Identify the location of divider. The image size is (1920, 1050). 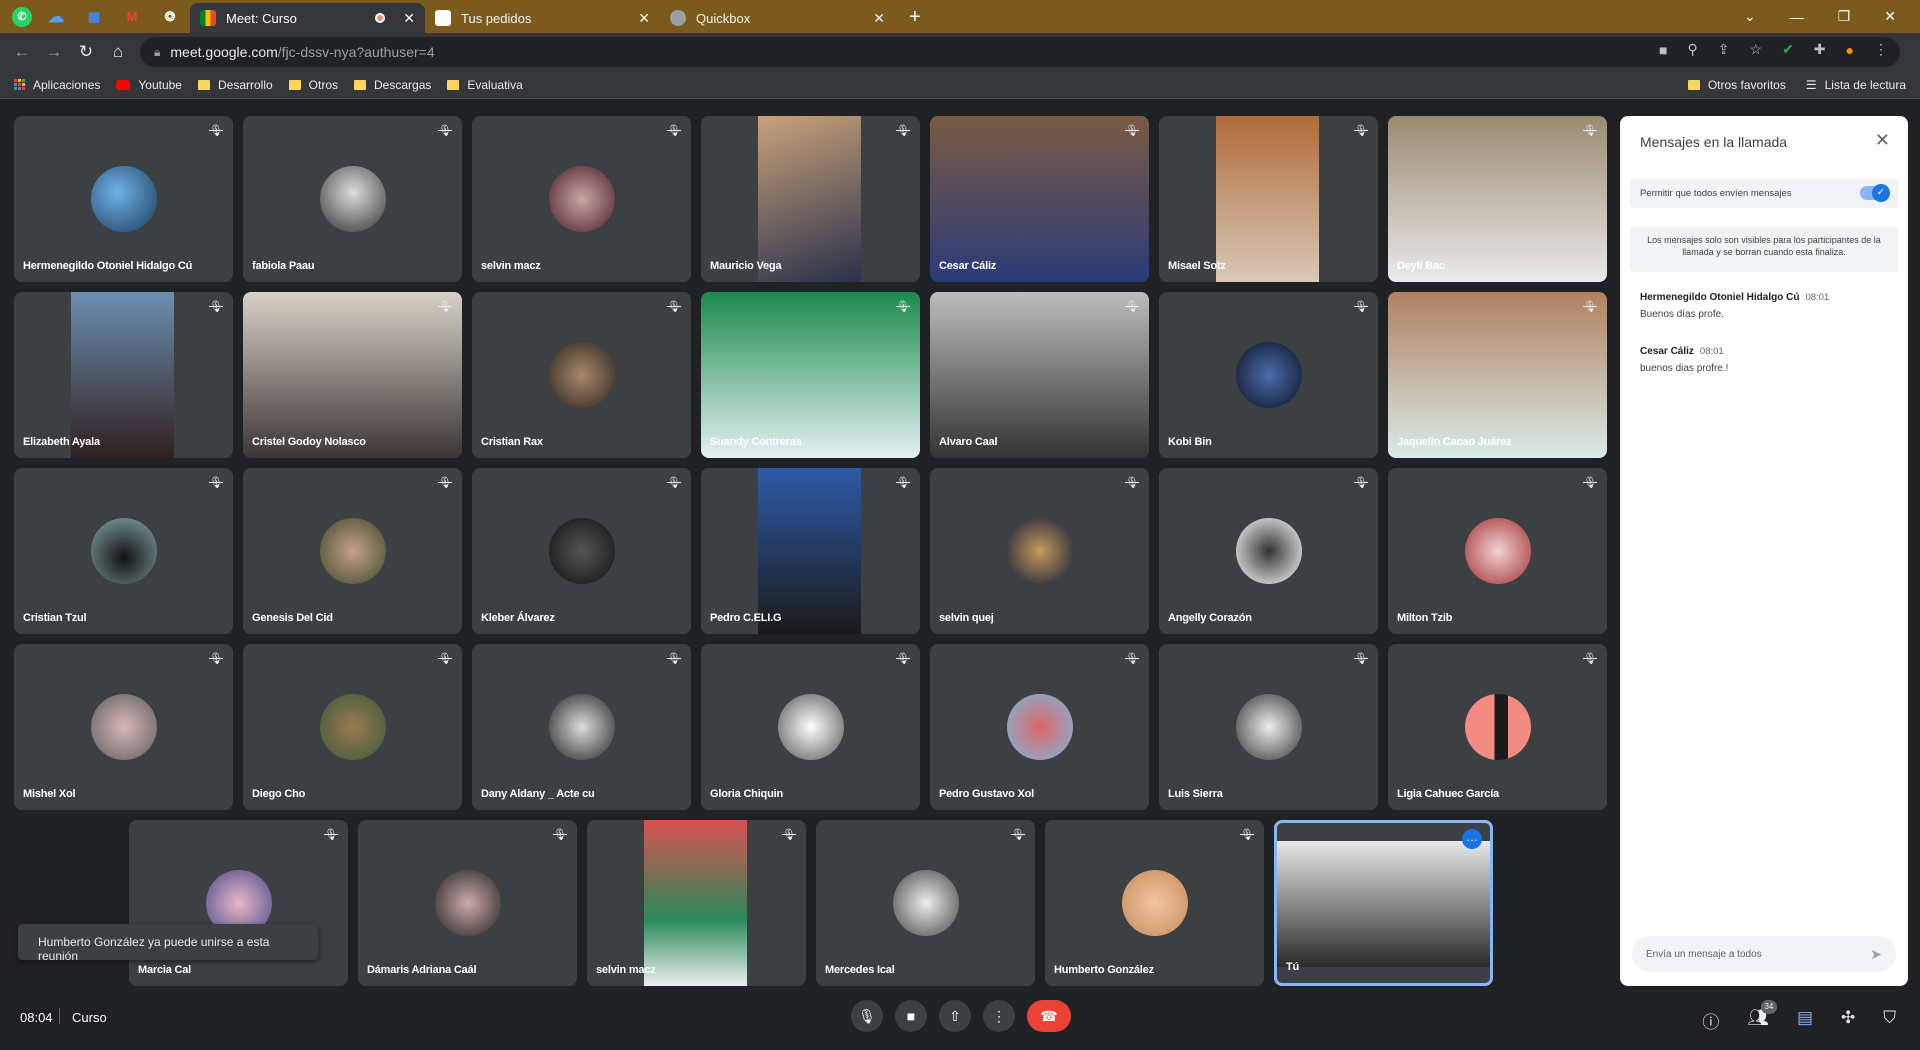
(59, 1016).